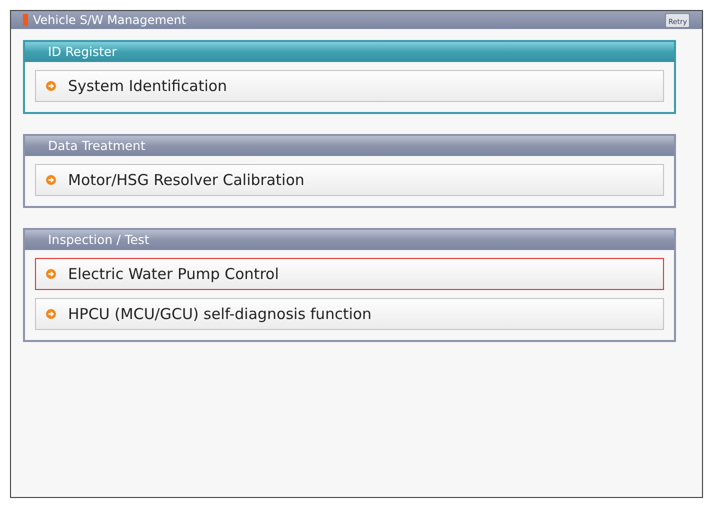 This screenshot has height=507, width=712. What do you see at coordinates (349, 180) in the screenshot?
I see `menu-item: Motor/HSG Resolver Calibration` at bounding box center [349, 180].